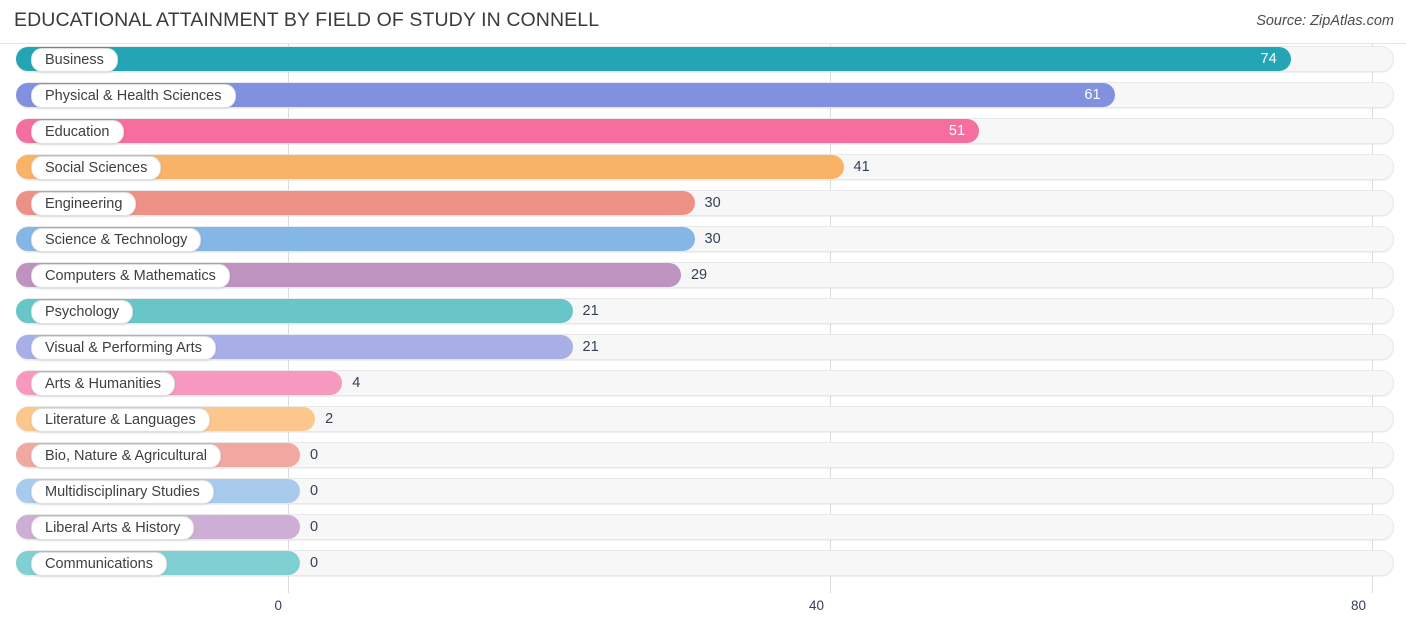  I want to click on bar-category-label: Social Sciences, so click(96, 168).